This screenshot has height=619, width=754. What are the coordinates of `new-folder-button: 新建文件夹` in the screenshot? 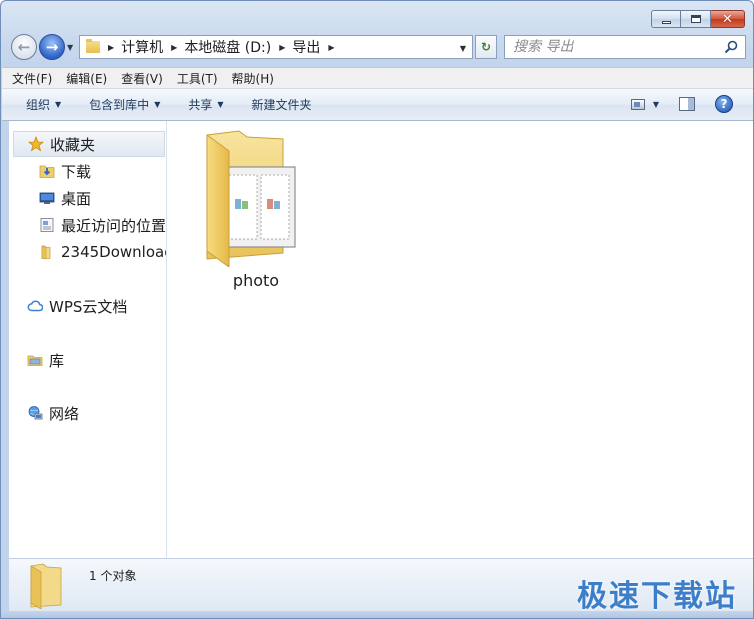 It's located at (282, 104).